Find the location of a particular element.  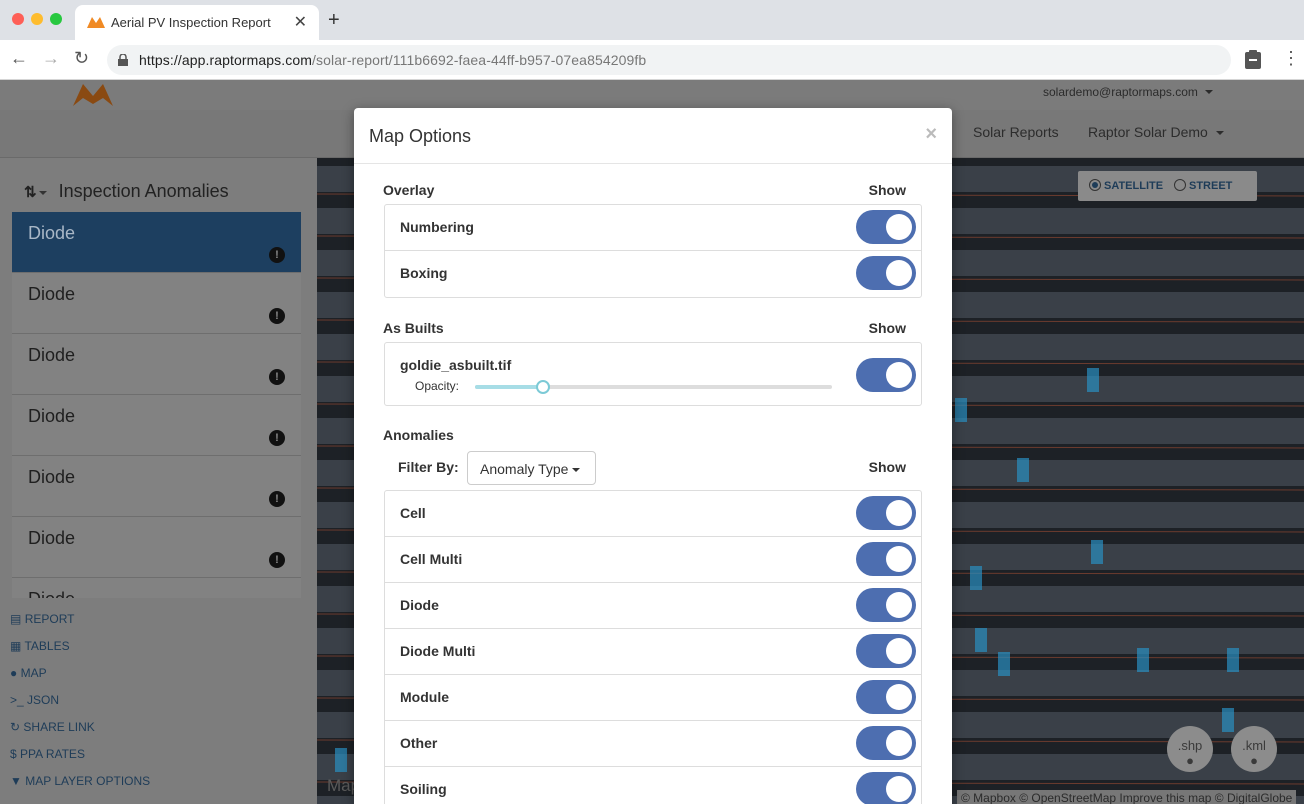

overlay-section-title: Overlay is located at coordinates (409, 190).